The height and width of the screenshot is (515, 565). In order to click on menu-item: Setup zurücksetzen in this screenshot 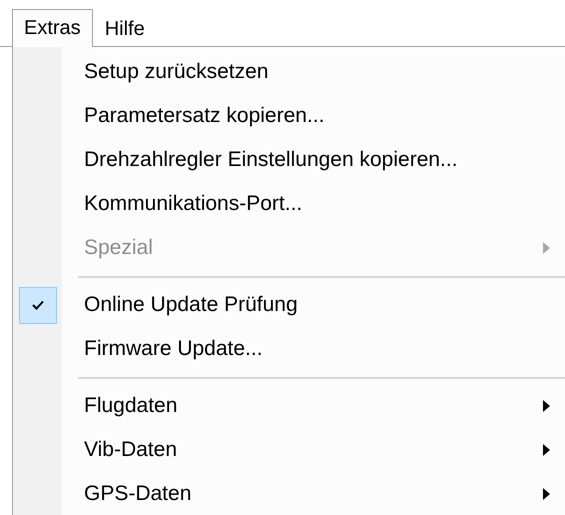, I will do `click(324, 72)`.